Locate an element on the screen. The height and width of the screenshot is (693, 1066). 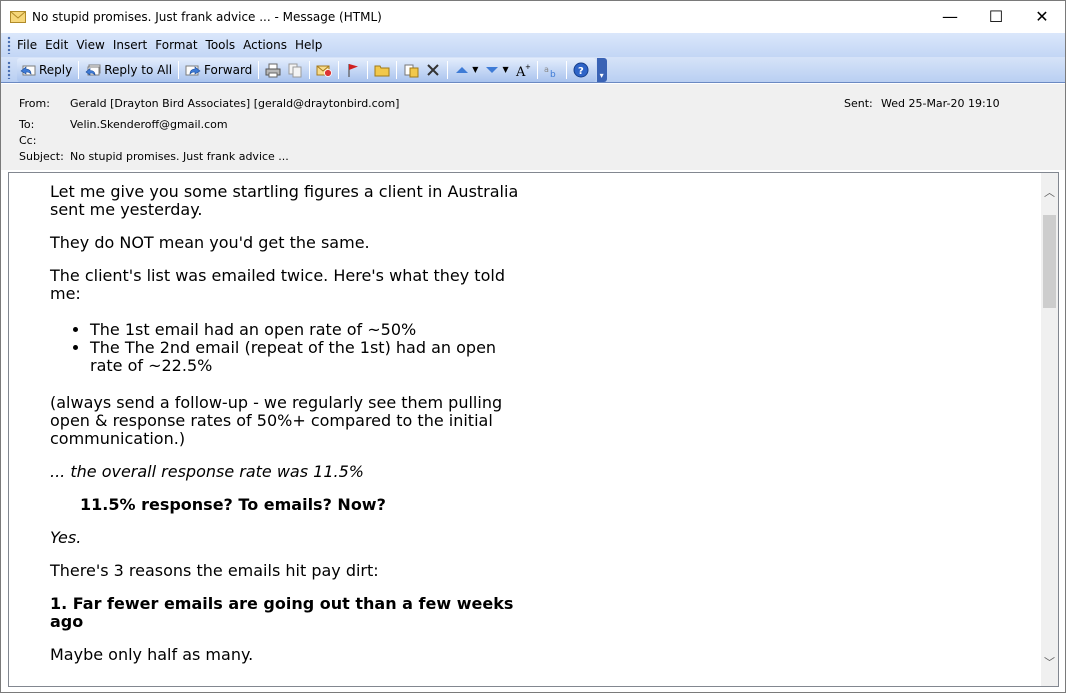
reply-button: Reply is located at coordinates (46, 70).